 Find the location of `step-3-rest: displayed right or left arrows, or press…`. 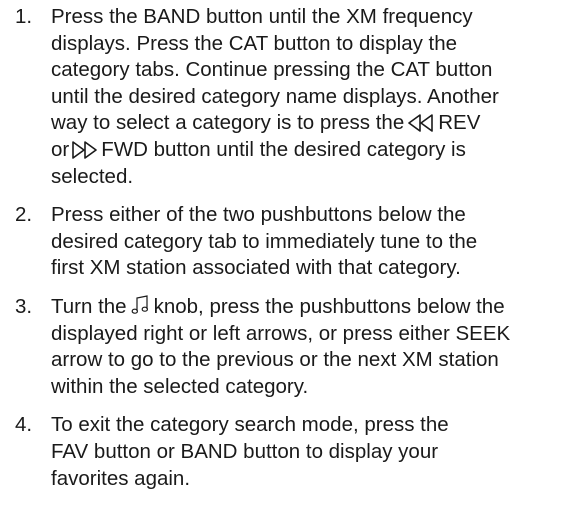

step-3-rest: displayed right or left arrows, or press… is located at coordinates (281, 359).